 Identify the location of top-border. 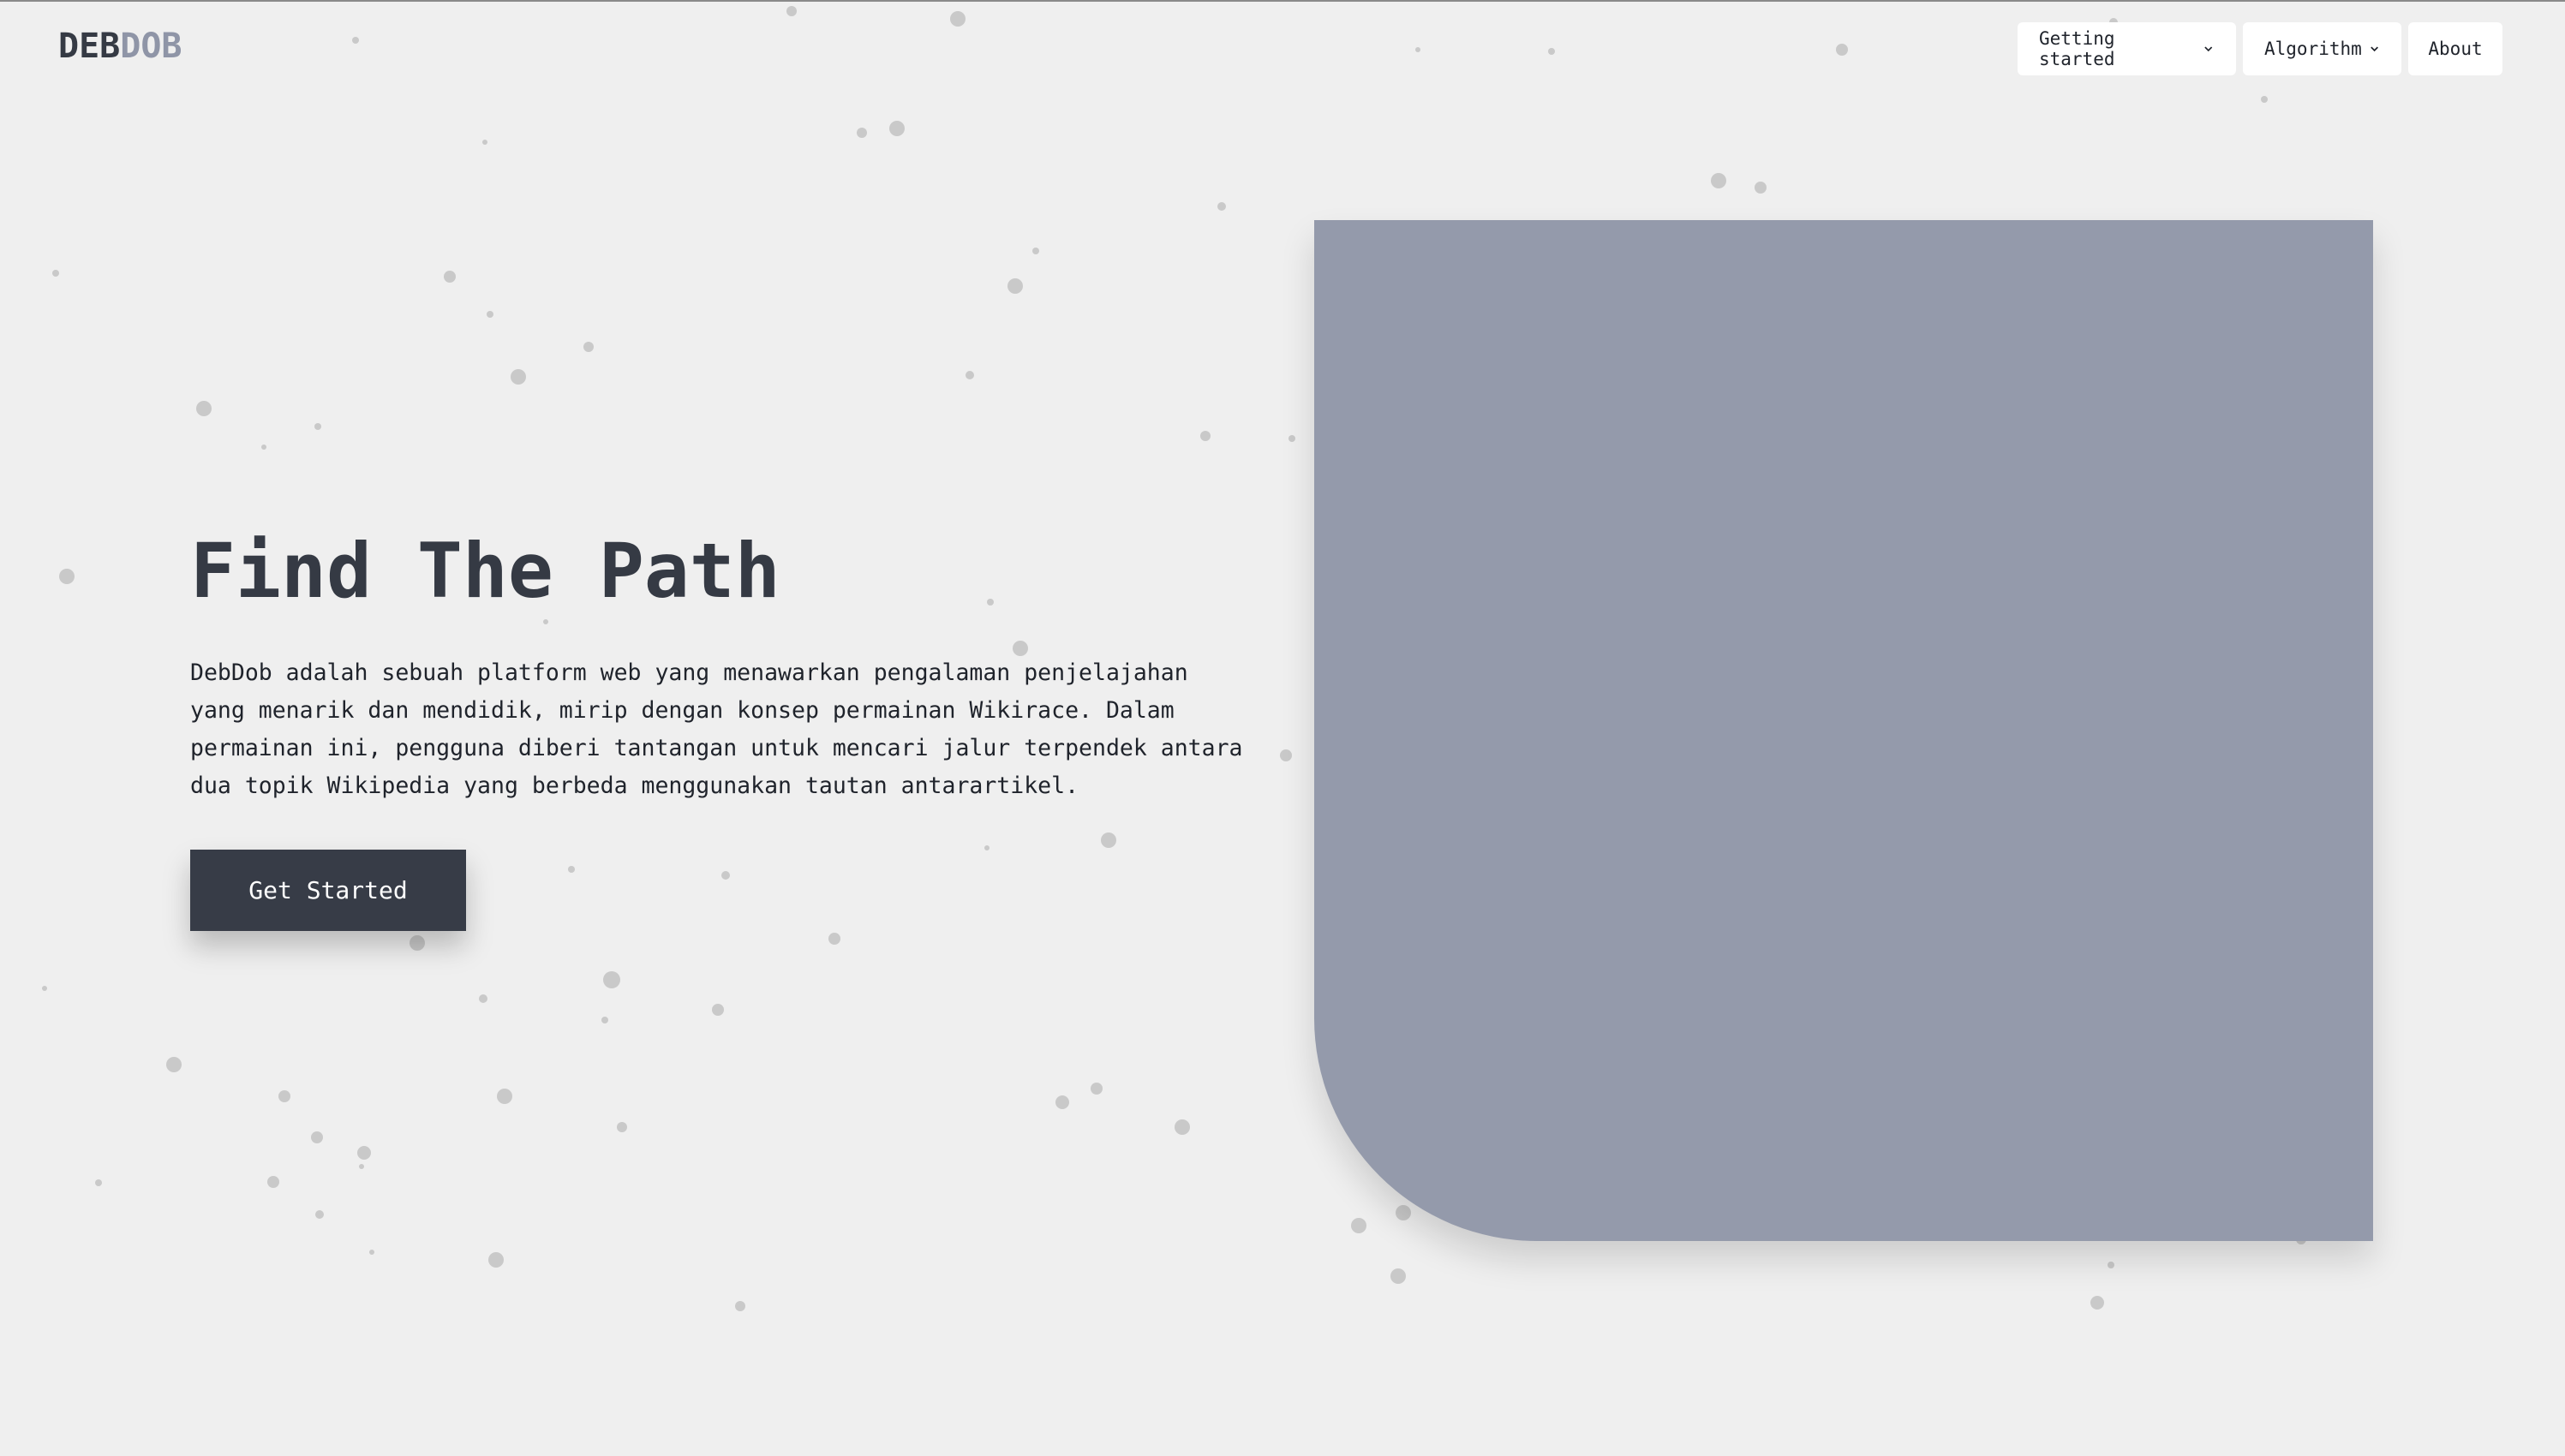
(1282, 1).